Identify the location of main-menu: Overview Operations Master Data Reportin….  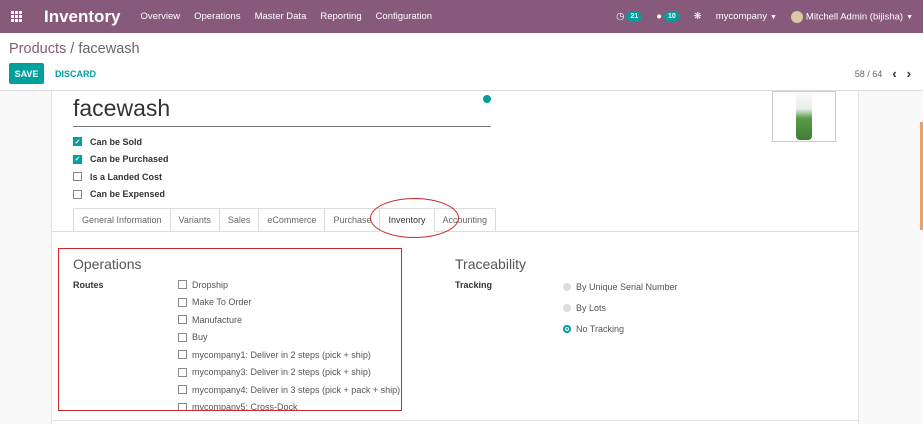
(287, 16).